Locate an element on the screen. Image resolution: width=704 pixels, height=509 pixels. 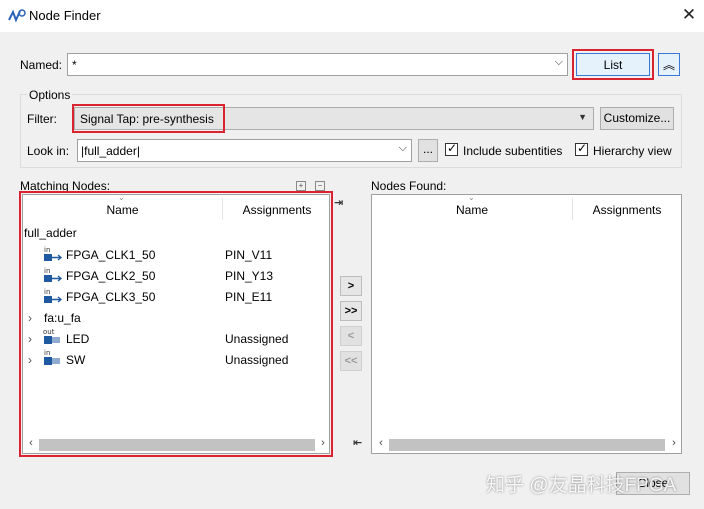
named-combobox: * ⌵ is located at coordinates (317, 64).